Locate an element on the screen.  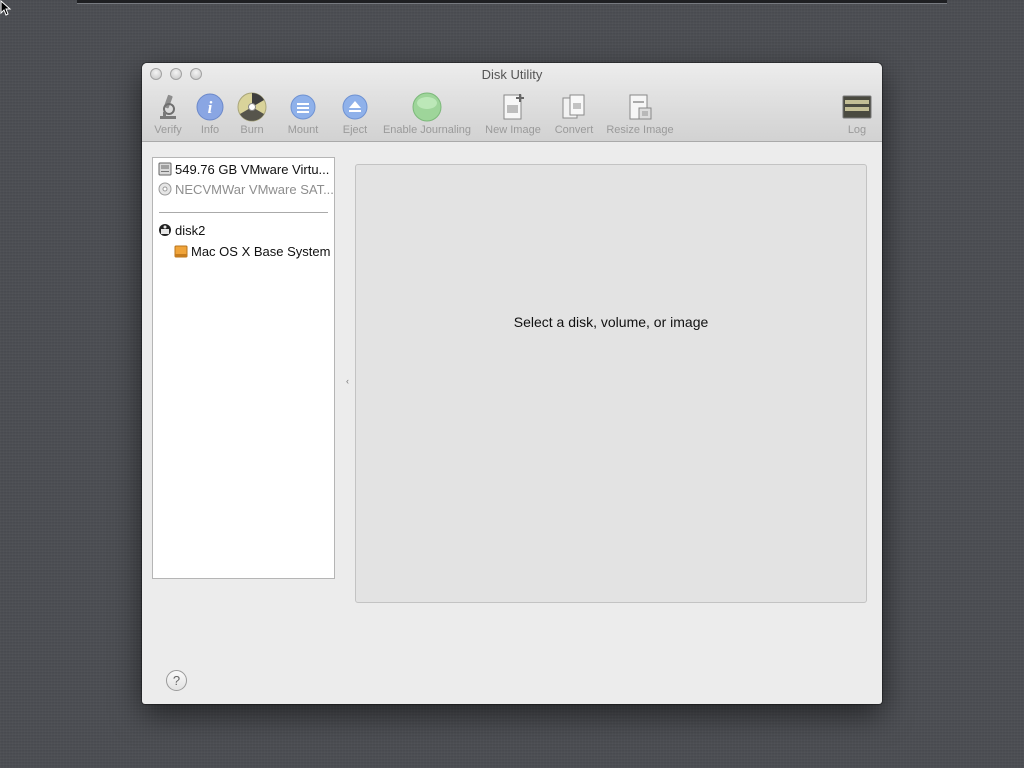
mount-button: Mount is located at coordinates (303, 114).